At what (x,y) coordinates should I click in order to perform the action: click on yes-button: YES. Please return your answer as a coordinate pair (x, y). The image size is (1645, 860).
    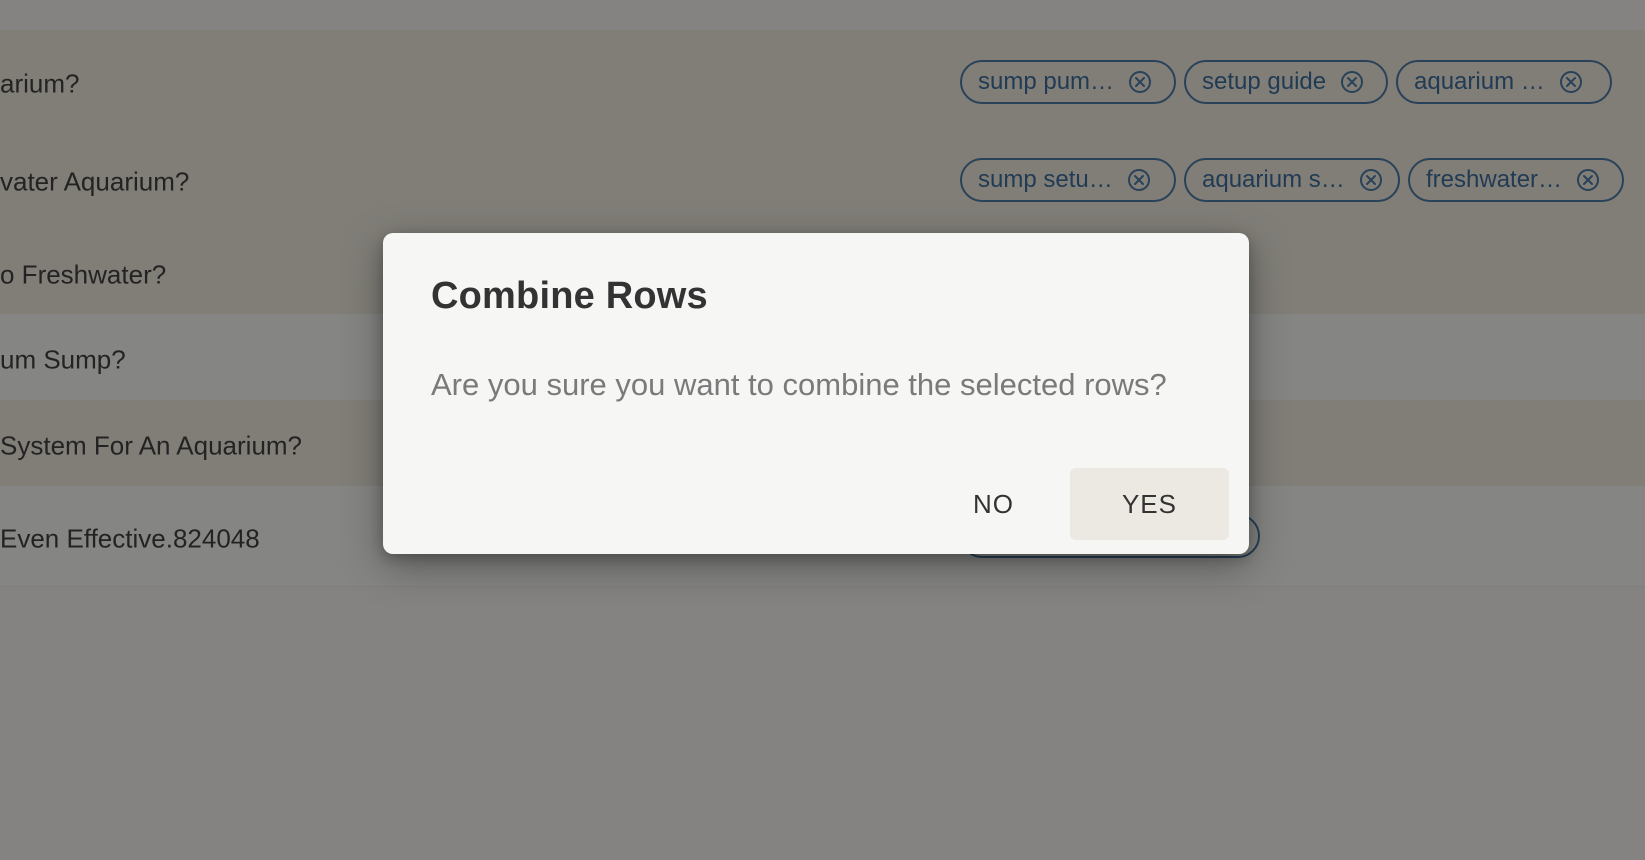
    Looking at the image, I should click on (1149, 504).